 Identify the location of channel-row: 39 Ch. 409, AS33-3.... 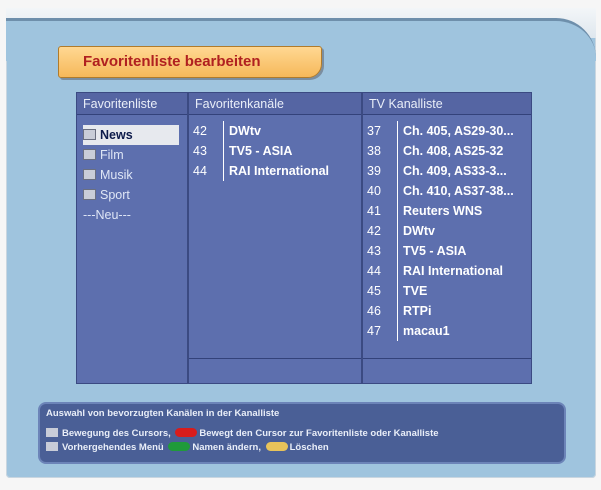
(447, 171).